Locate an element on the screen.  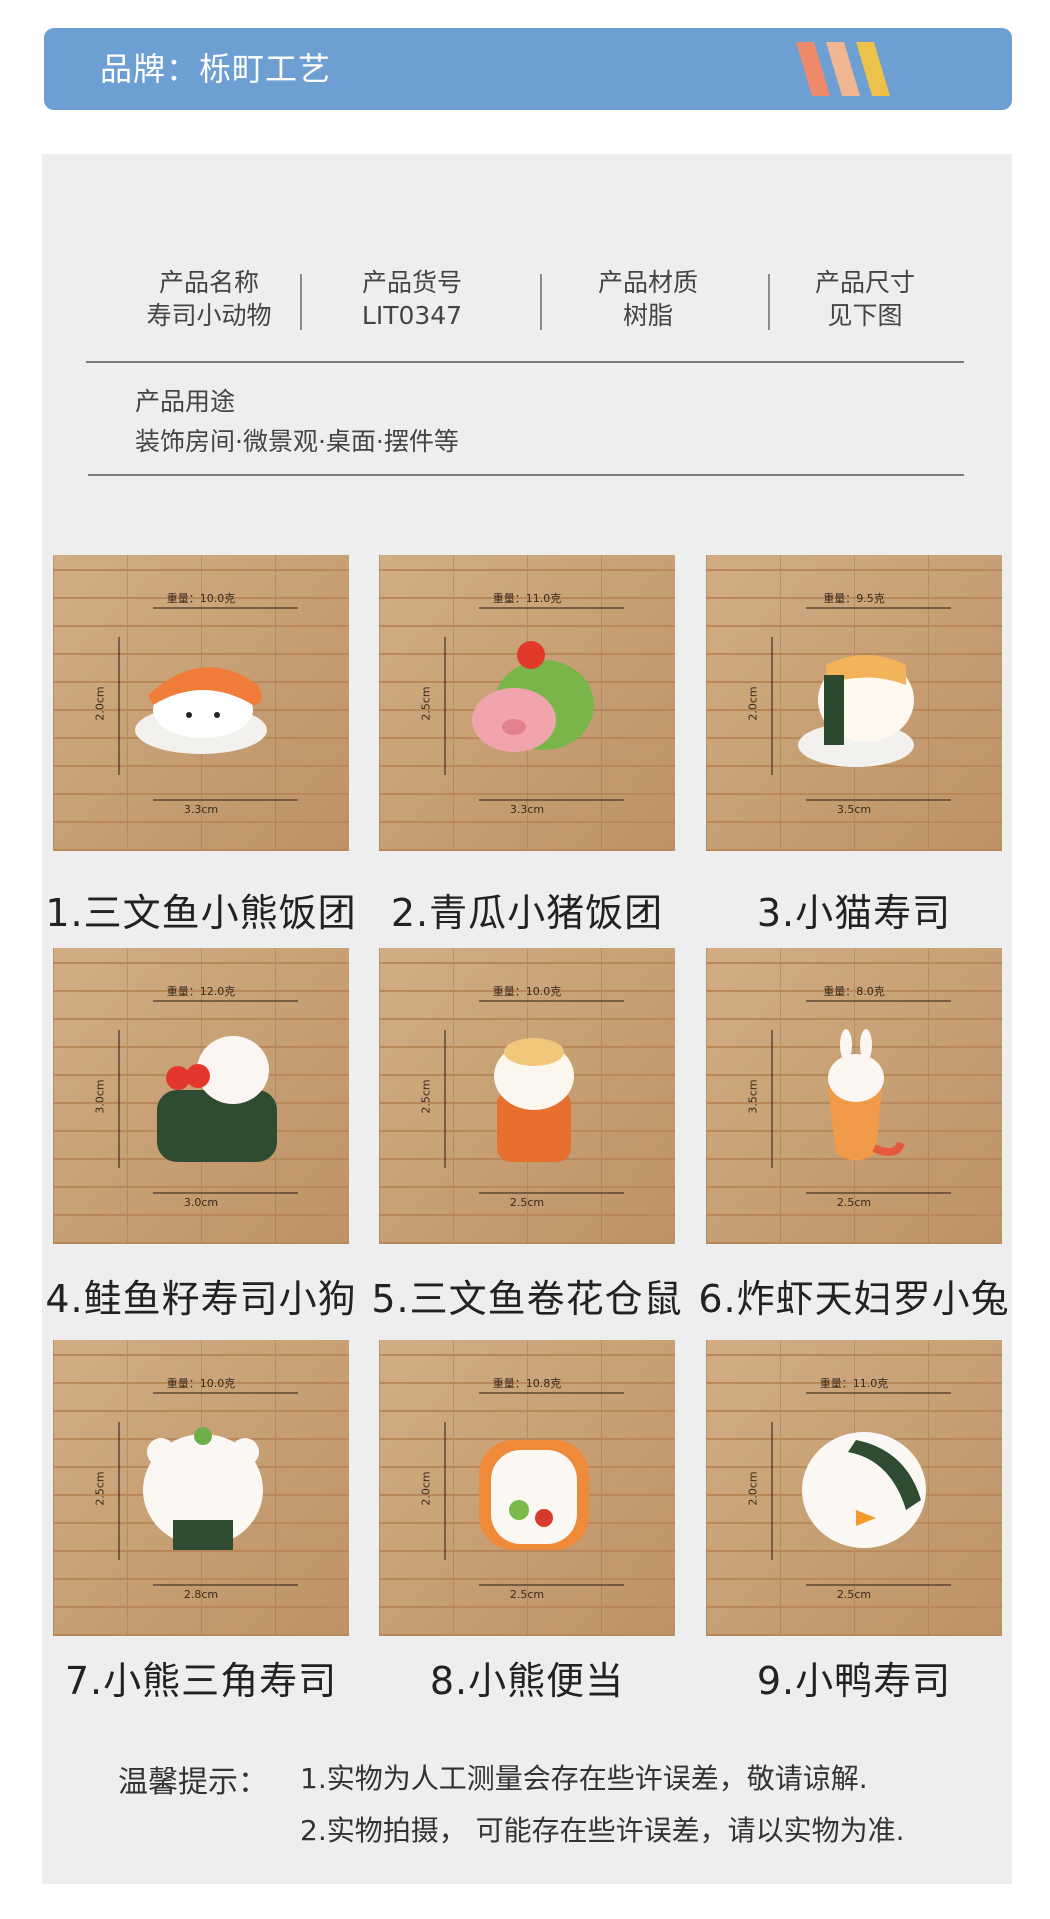
product-caption-6: 6.炸虾天妇罗小兔 is located at coordinates (854, 1299).